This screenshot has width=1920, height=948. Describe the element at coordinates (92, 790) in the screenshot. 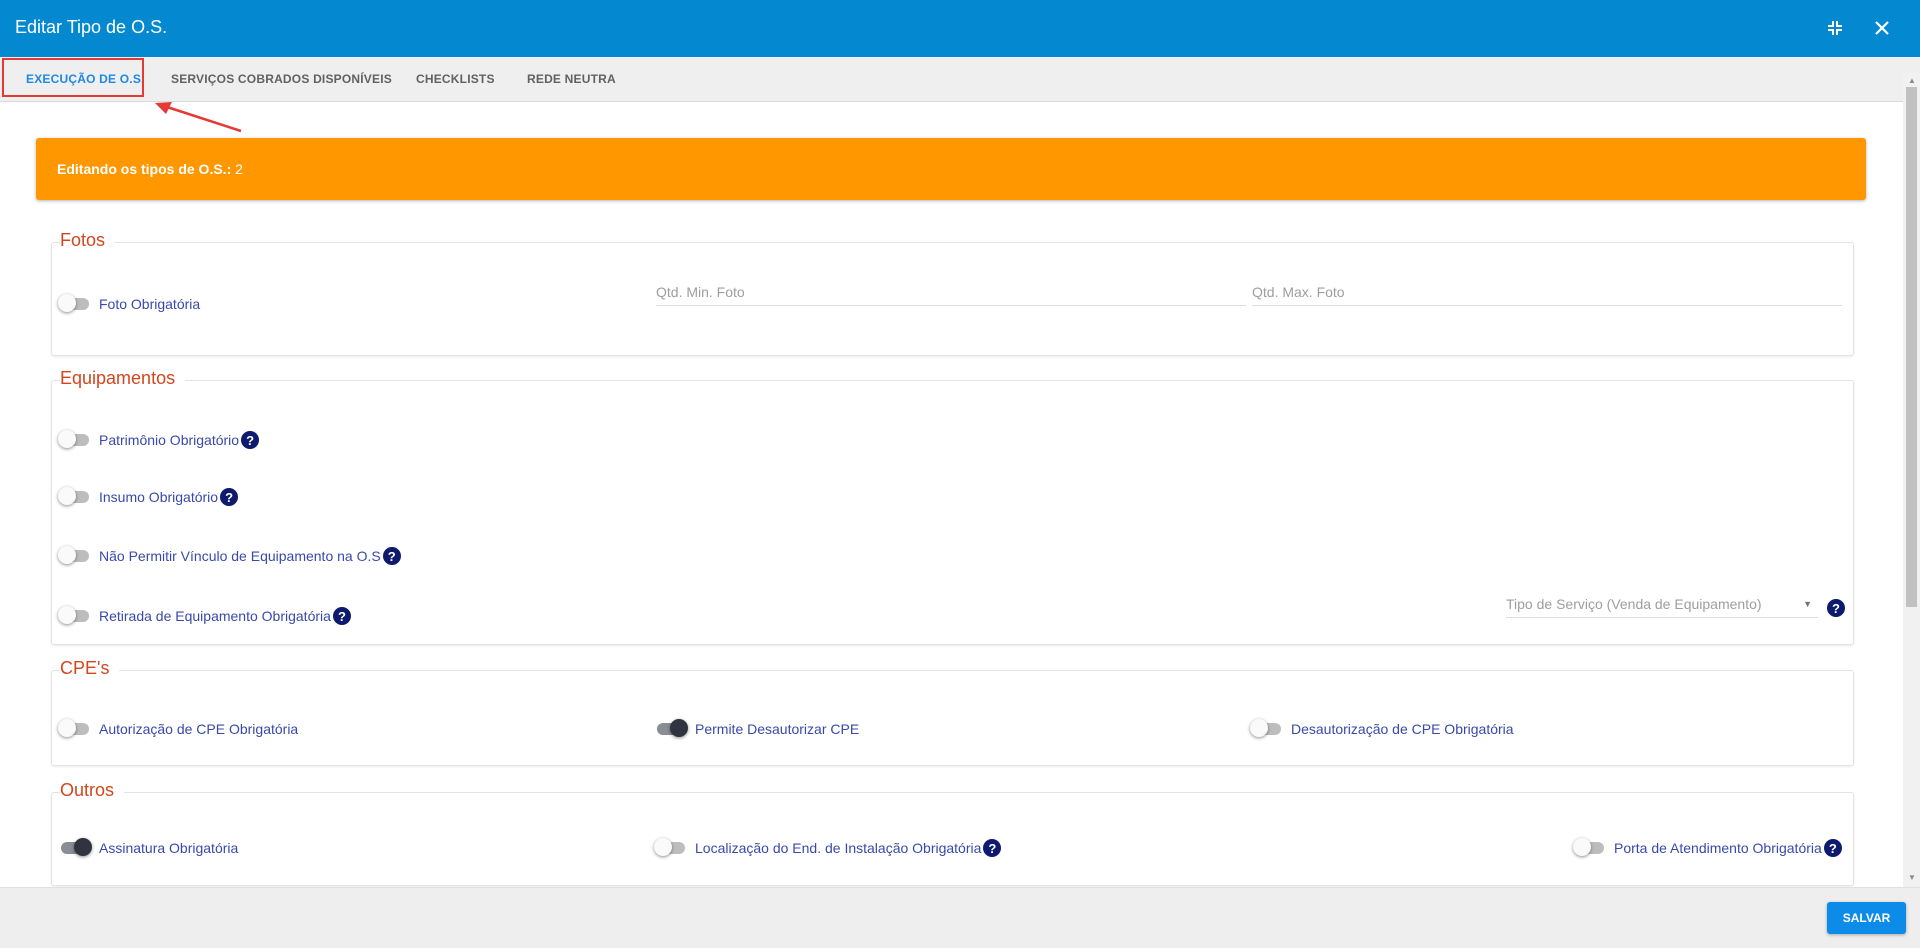

I see `section-title-outros: Outros` at that location.